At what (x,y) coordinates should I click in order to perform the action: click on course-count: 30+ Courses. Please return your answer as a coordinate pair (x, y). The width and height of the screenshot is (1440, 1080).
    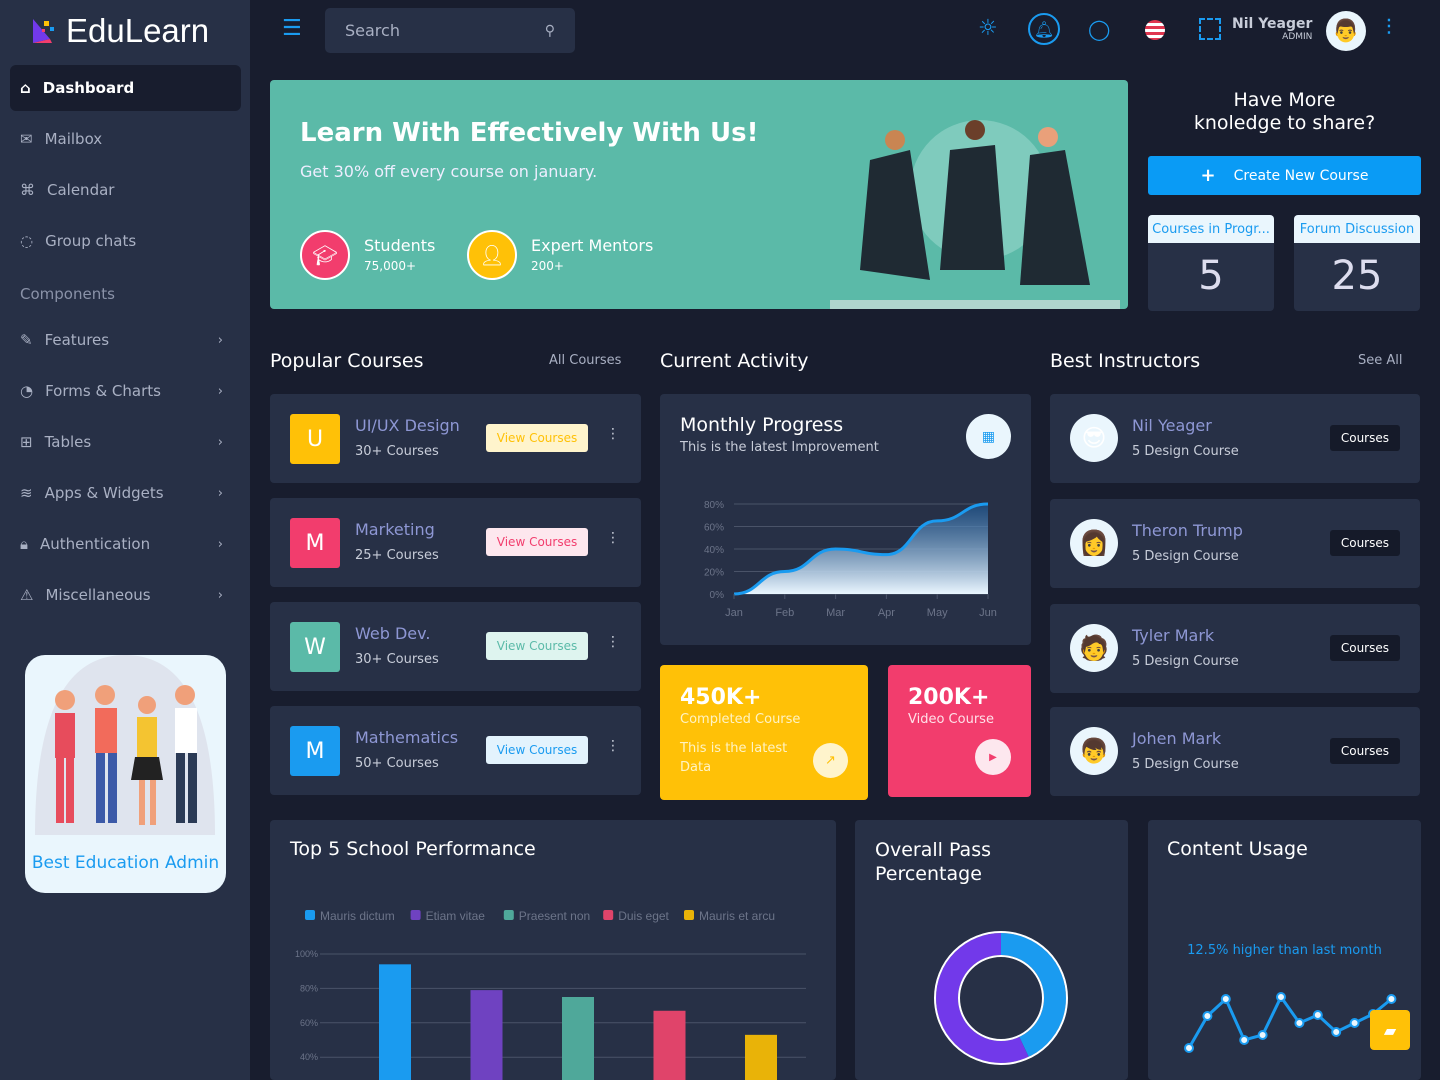
    Looking at the image, I should click on (397, 659).